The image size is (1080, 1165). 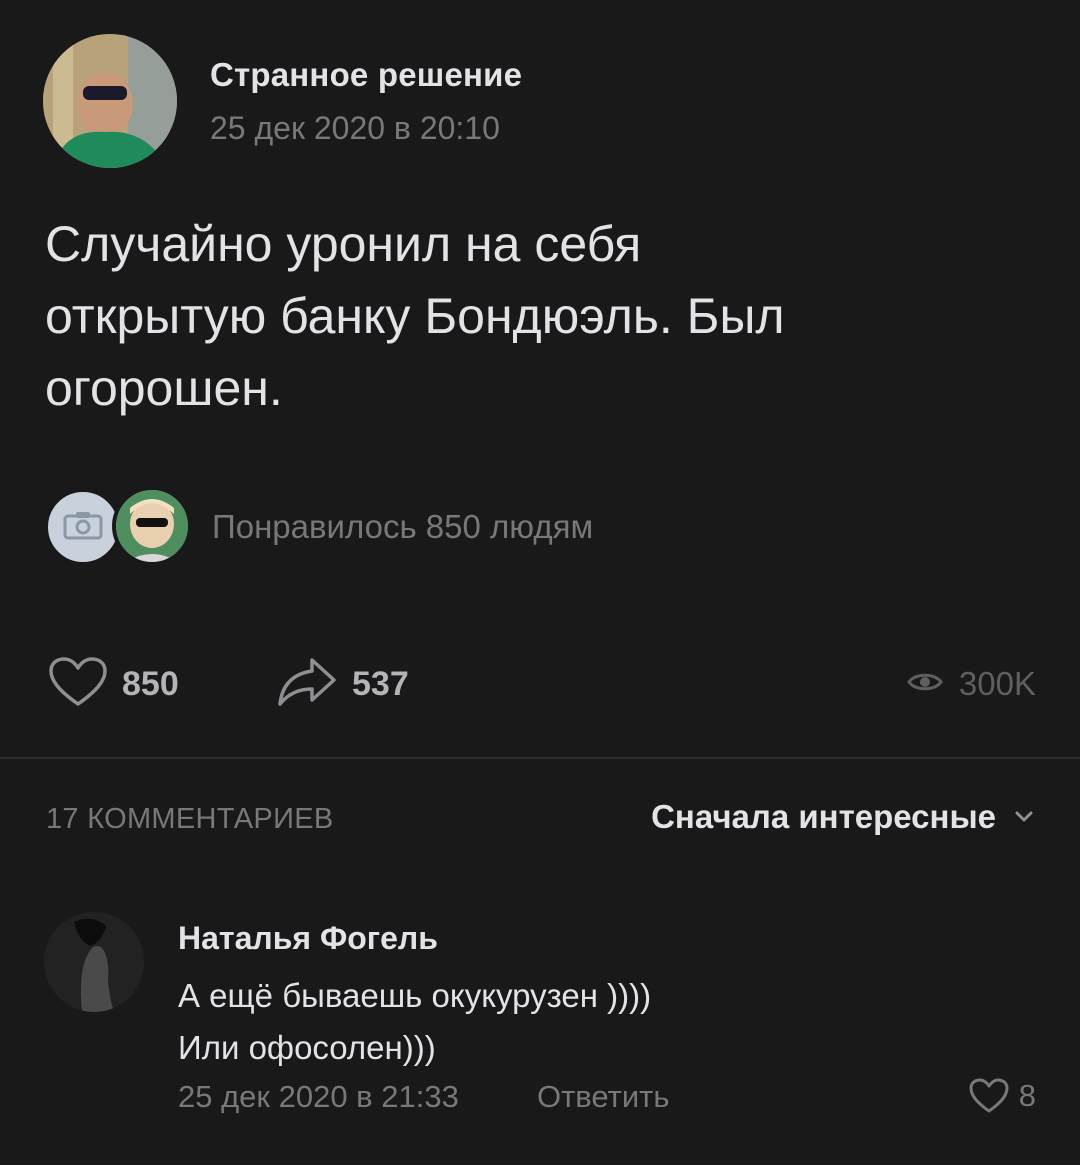 I want to click on liked-by-text: Понравилось 850 людям, so click(x=402, y=527).